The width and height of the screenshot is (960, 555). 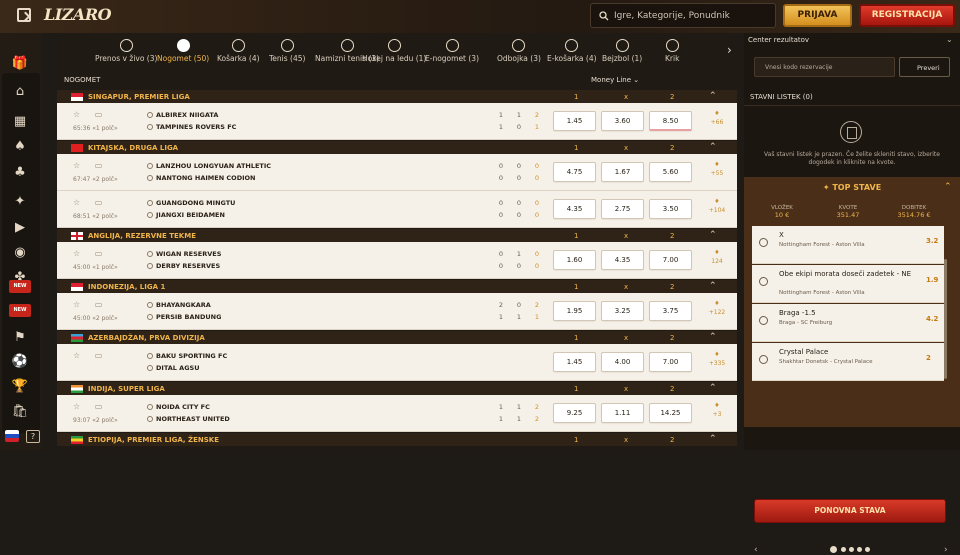 I want to click on language-flag-icon, so click(x=12, y=436).